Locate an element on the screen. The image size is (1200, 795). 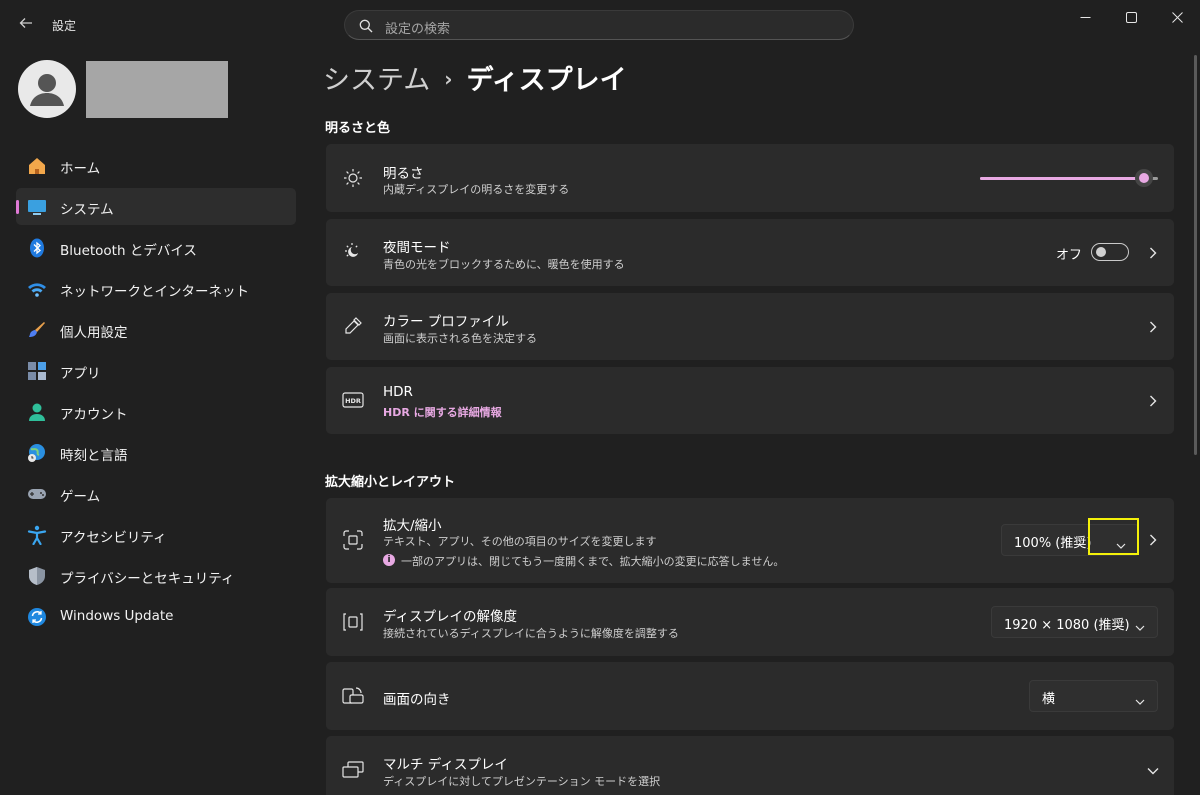
wifi-icon is located at coordinates (37, 289).